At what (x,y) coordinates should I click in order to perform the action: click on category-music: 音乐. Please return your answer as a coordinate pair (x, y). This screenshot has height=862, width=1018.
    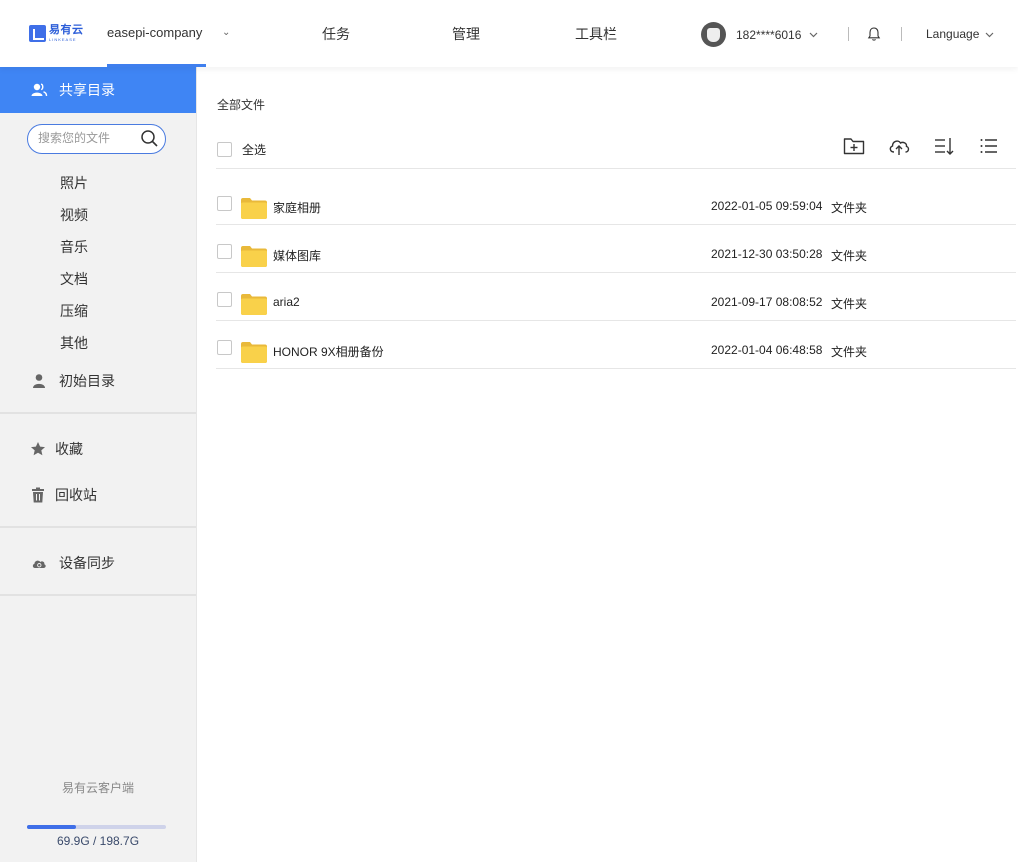
    Looking at the image, I should click on (74, 247).